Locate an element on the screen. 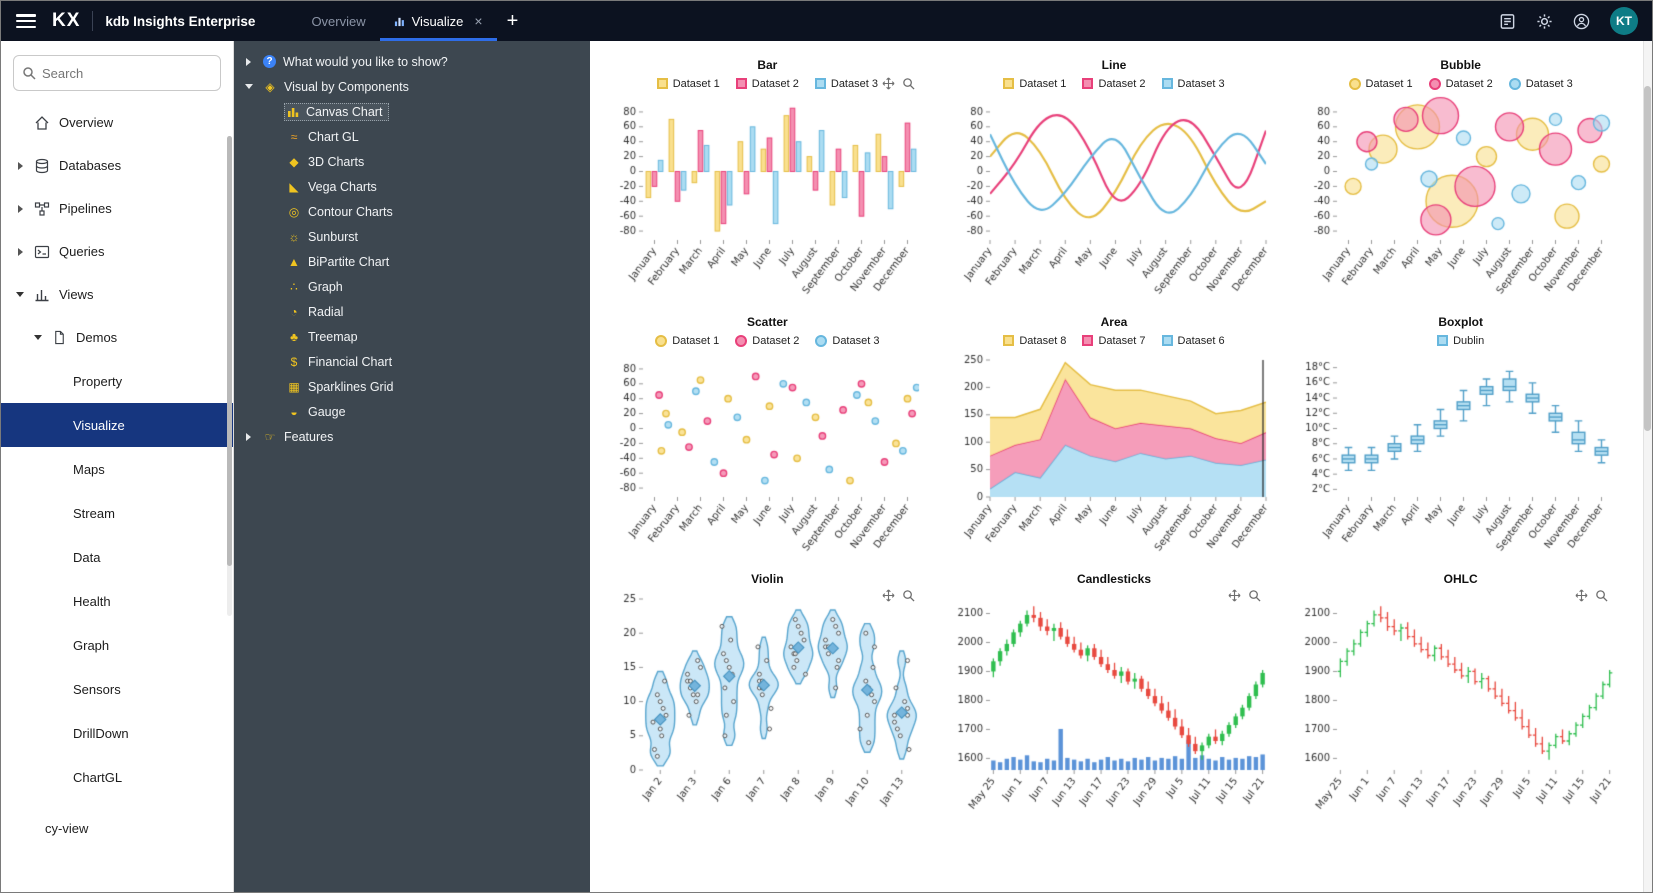  sidebar-item-overview: Overview is located at coordinates (117, 122).